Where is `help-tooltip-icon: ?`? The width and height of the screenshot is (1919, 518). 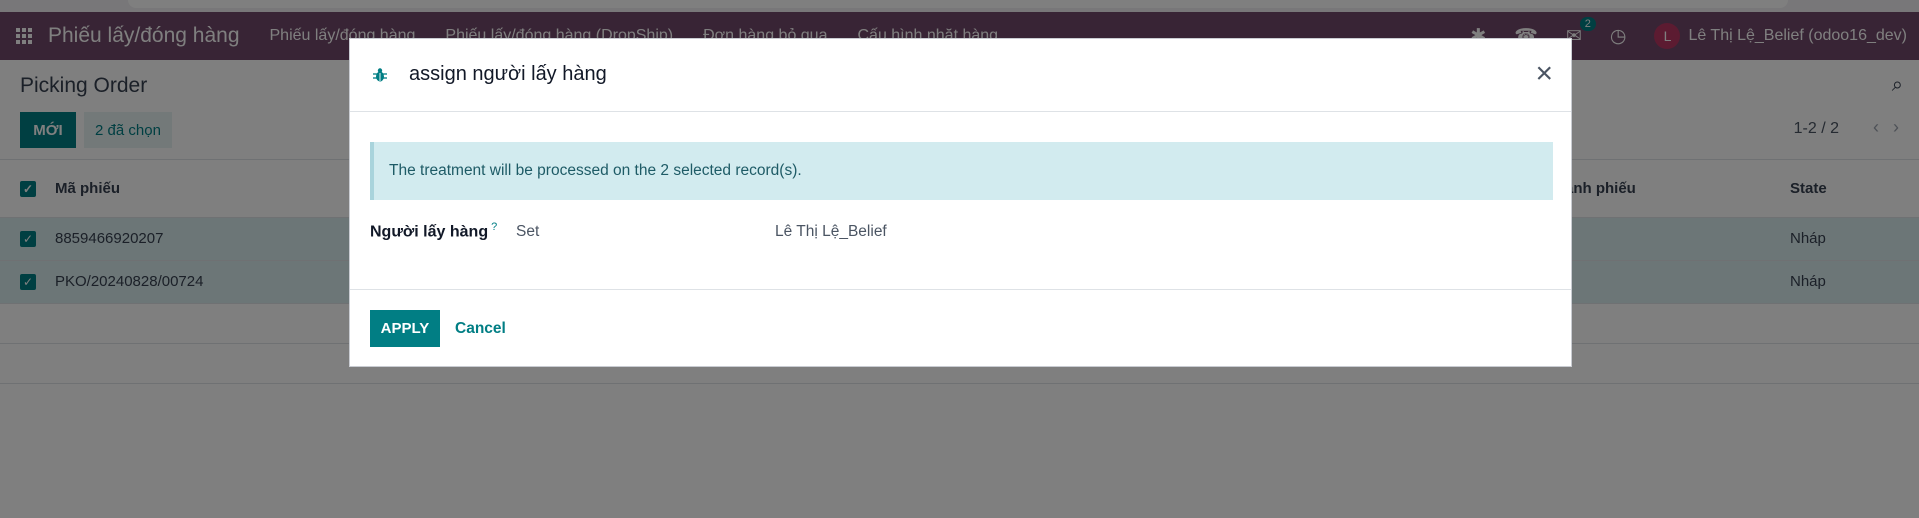 help-tooltip-icon: ? is located at coordinates (494, 227).